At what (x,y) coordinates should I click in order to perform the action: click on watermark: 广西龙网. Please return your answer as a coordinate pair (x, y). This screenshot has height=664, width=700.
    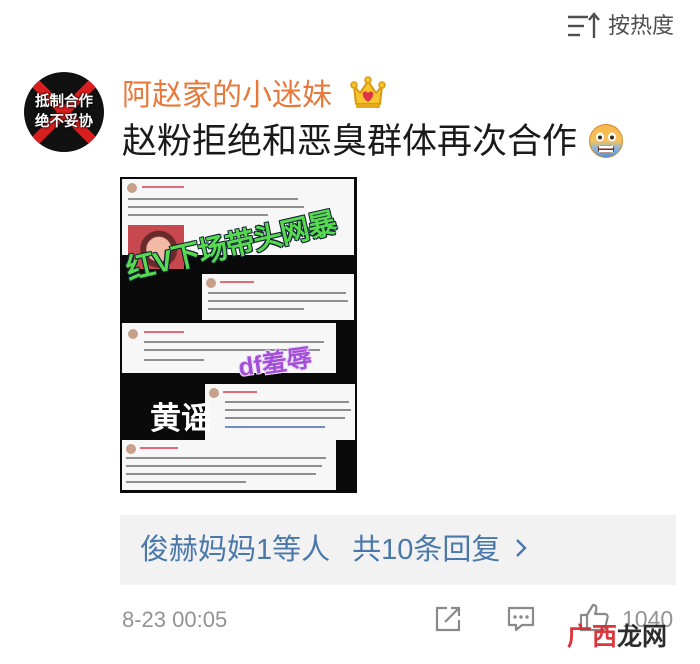
    Looking at the image, I should click on (617, 637).